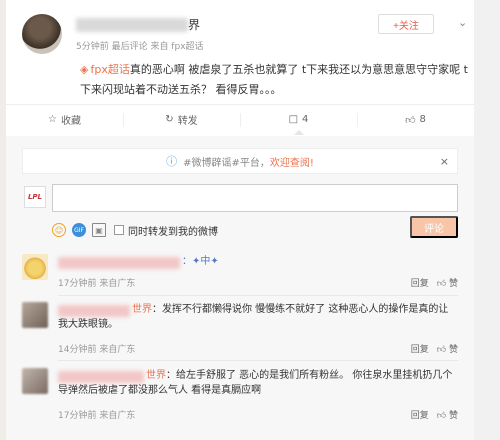  Describe the element at coordinates (119, 263) in the screenshot. I see `commenter-name-blurred` at that location.